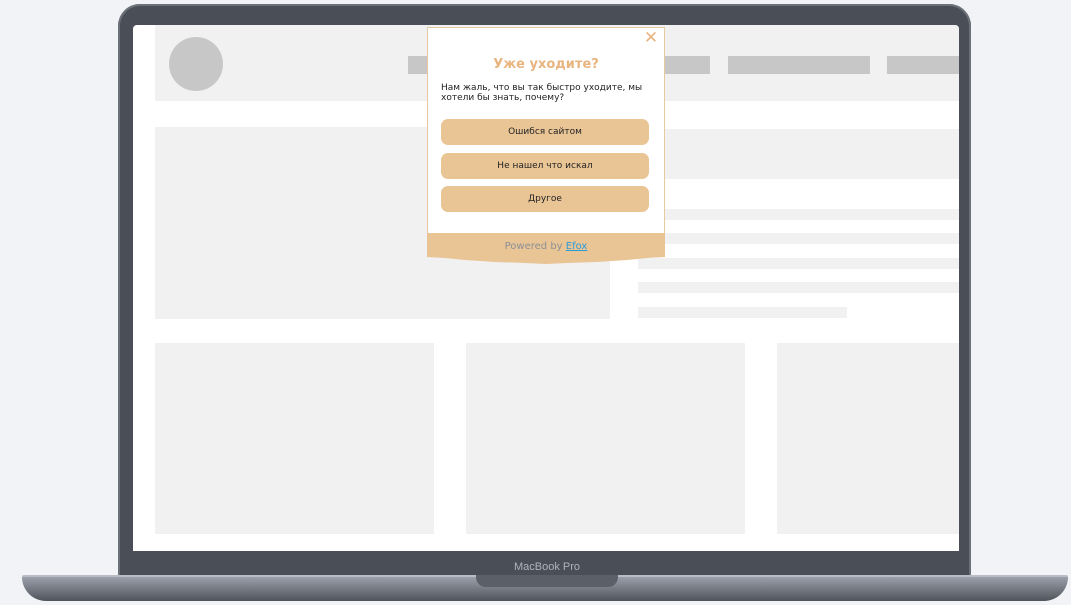 The height and width of the screenshot is (605, 1071). I want to click on popup-footer: Powered by Efox, so click(546, 248).